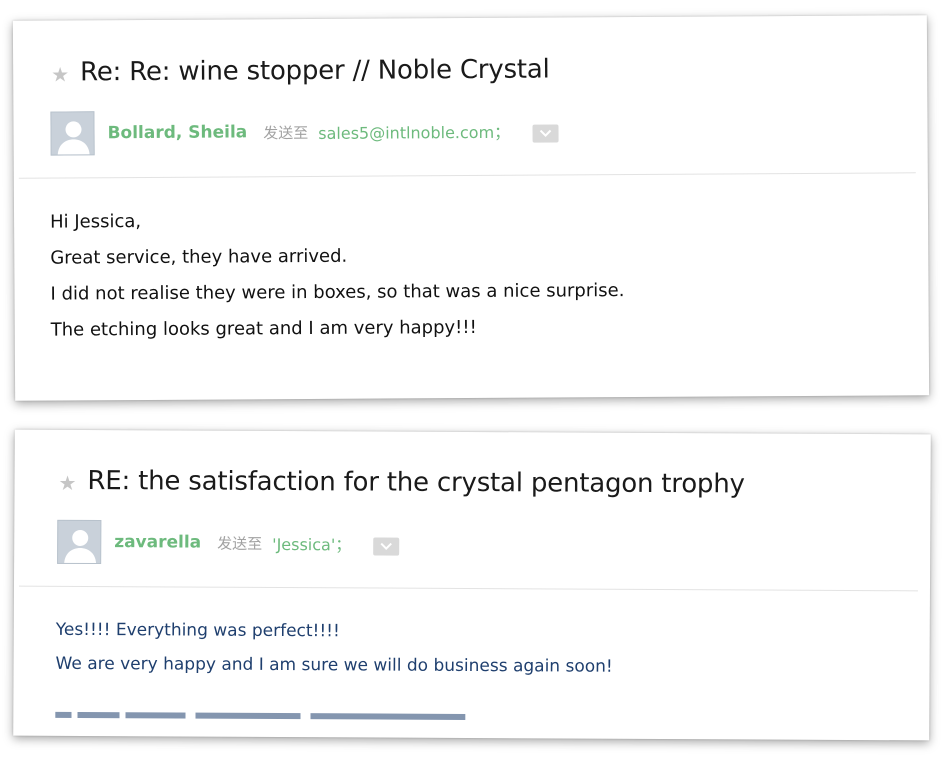 This screenshot has height=764, width=943. I want to click on subject-row: ★ Re: Re: wine stopper // Noble Crystal, so click(300, 71).